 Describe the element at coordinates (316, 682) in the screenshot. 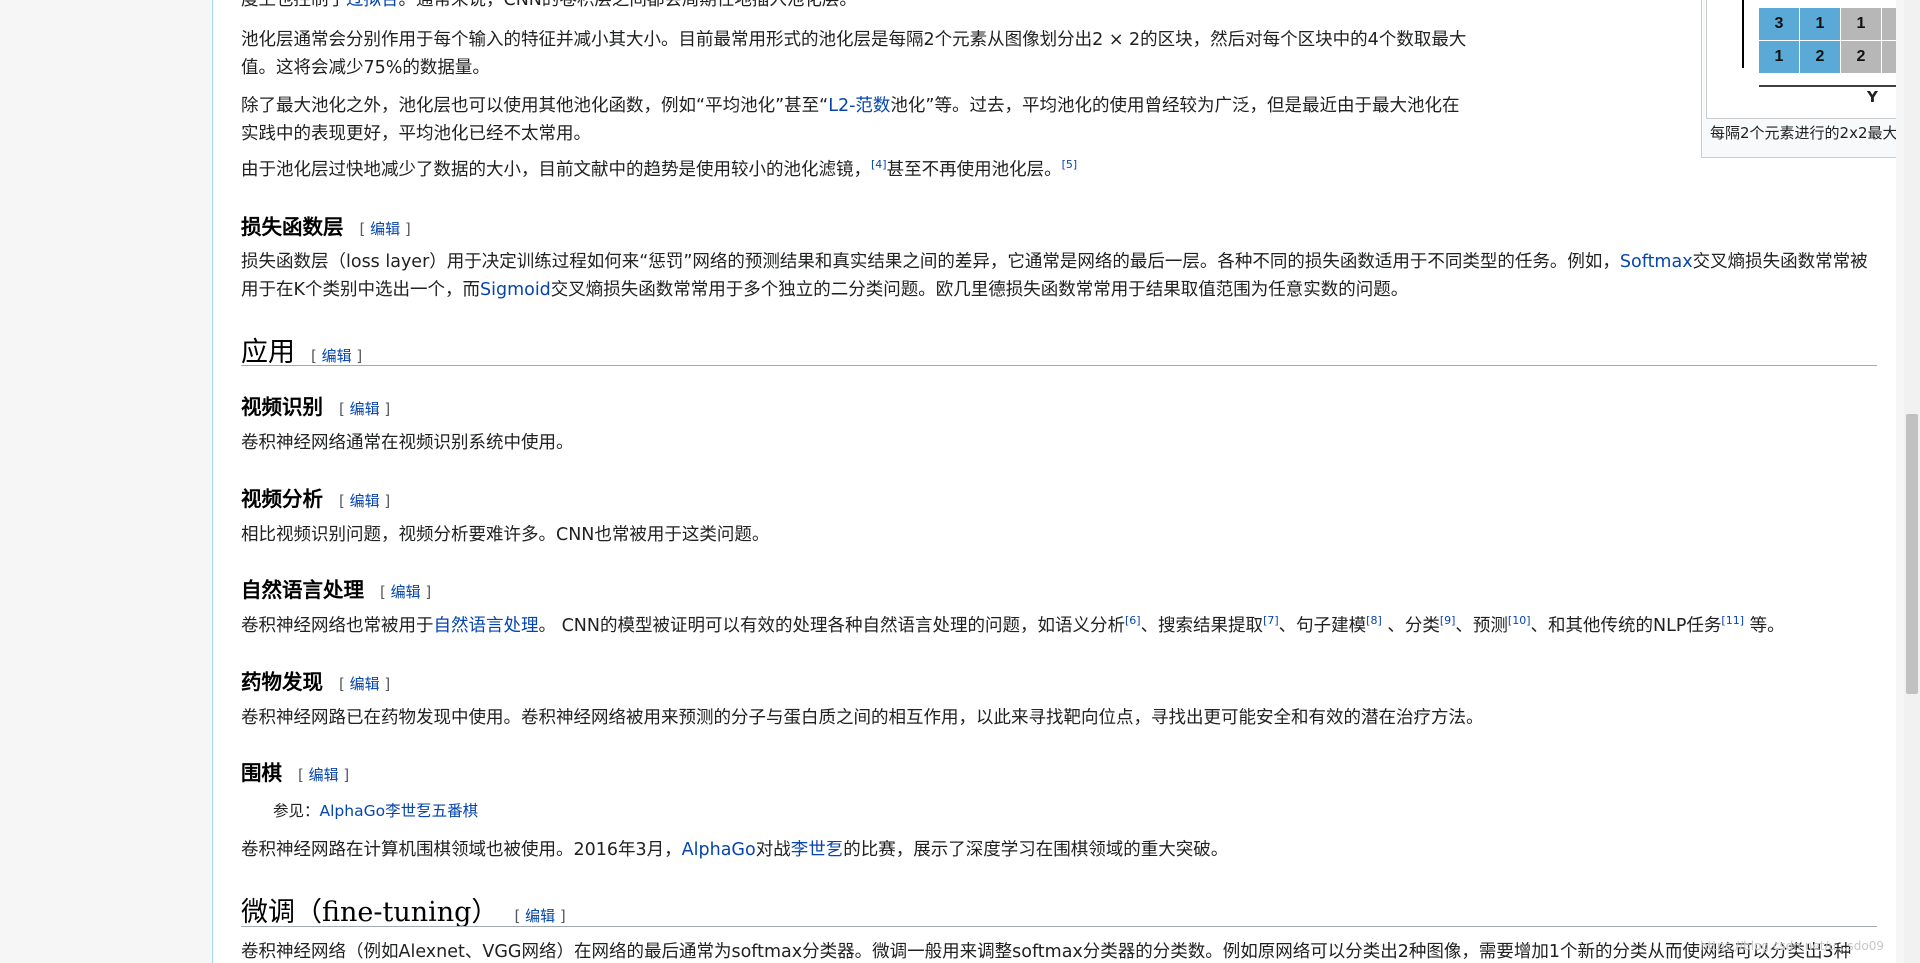

I see `heading-drug-discovery: 药物发现[ 编辑 ]` at that location.